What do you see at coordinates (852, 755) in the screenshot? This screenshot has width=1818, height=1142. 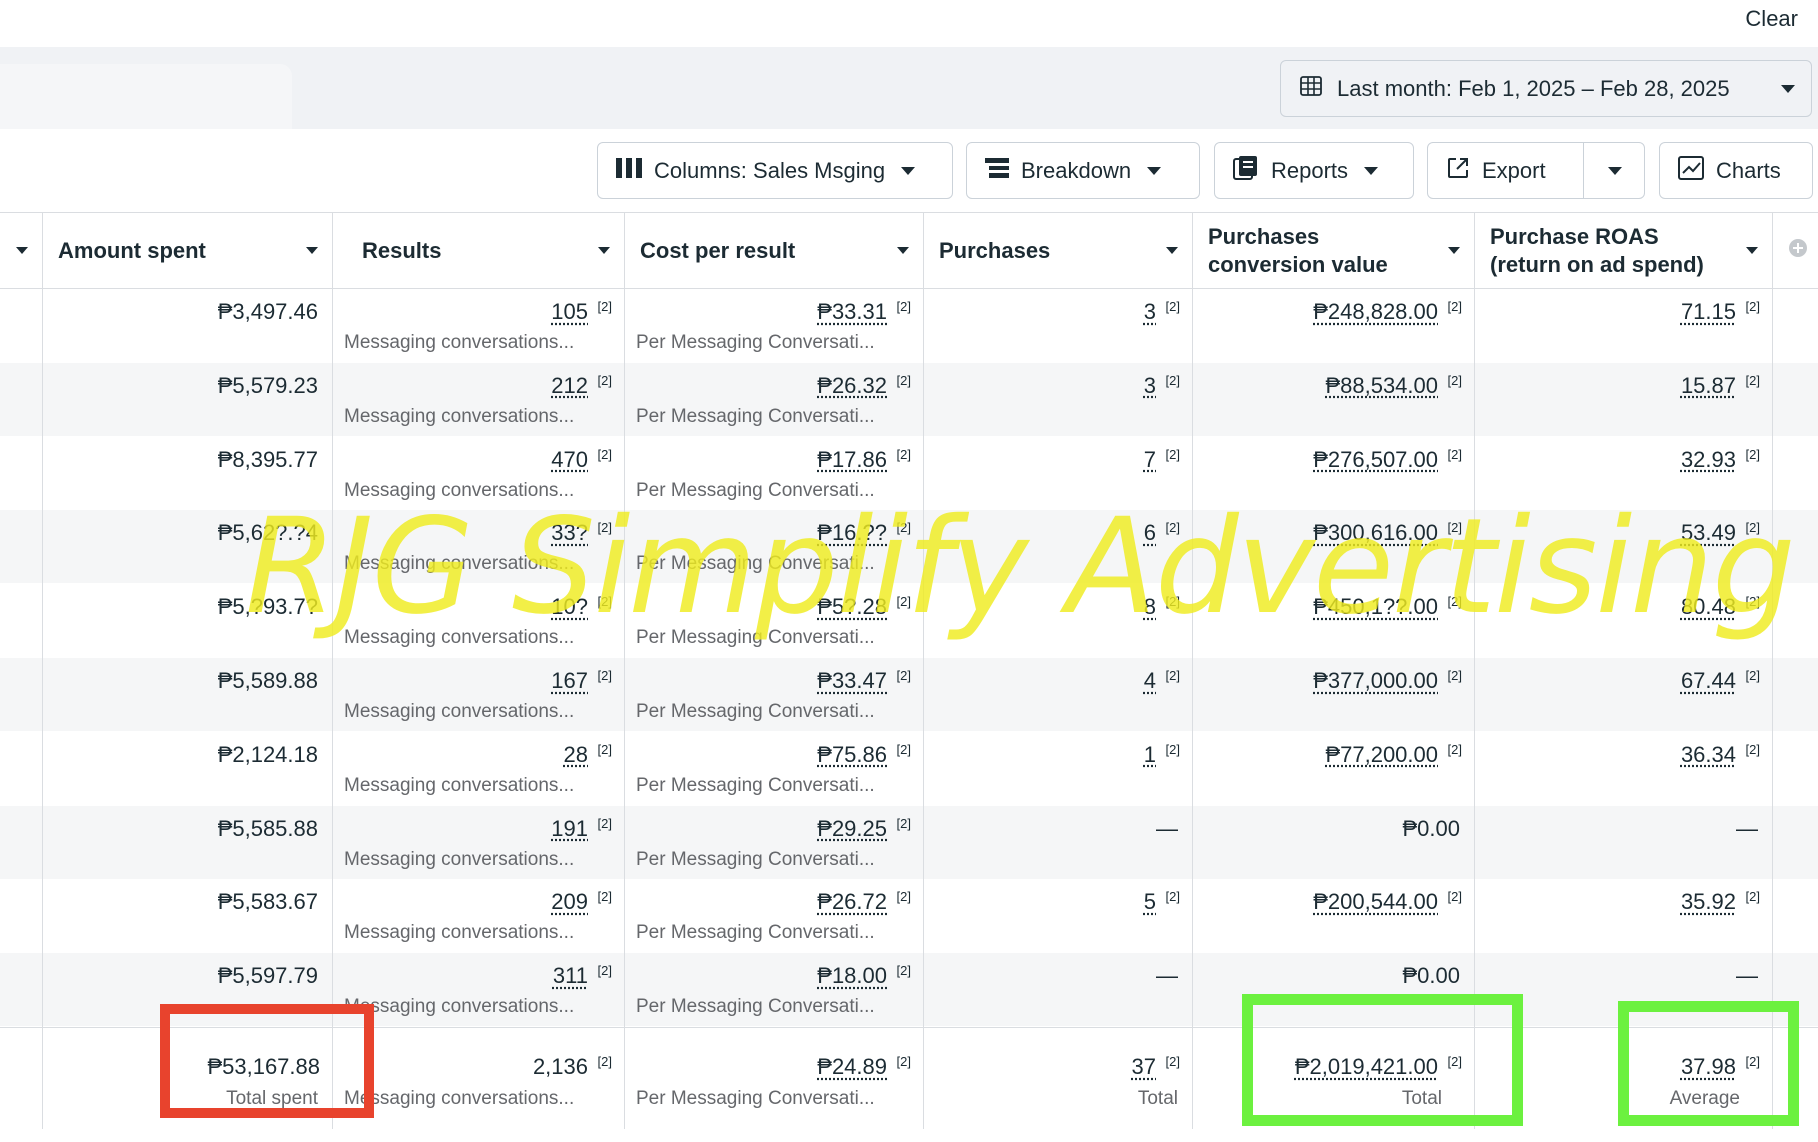 I see `cell-value: ₱75.86` at bounding box center [852, 755].